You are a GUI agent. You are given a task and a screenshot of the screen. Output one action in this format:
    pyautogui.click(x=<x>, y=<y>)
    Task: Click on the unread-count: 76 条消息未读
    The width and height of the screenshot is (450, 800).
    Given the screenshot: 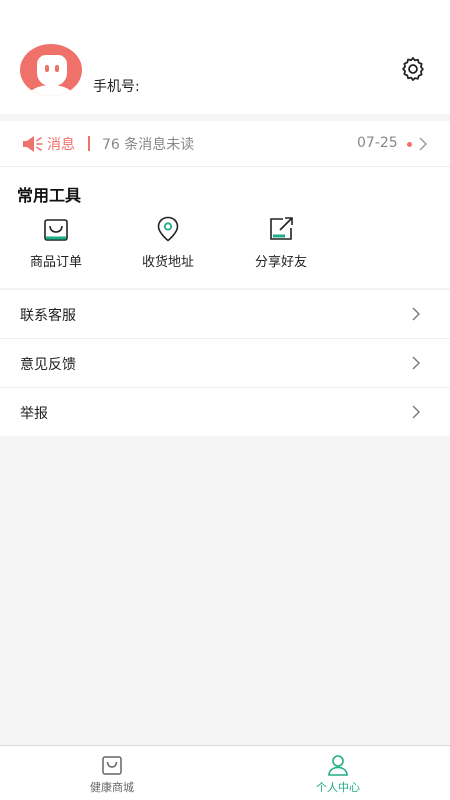 What is the action you would take?
    pyautogui.click(x=148, y=145)
    